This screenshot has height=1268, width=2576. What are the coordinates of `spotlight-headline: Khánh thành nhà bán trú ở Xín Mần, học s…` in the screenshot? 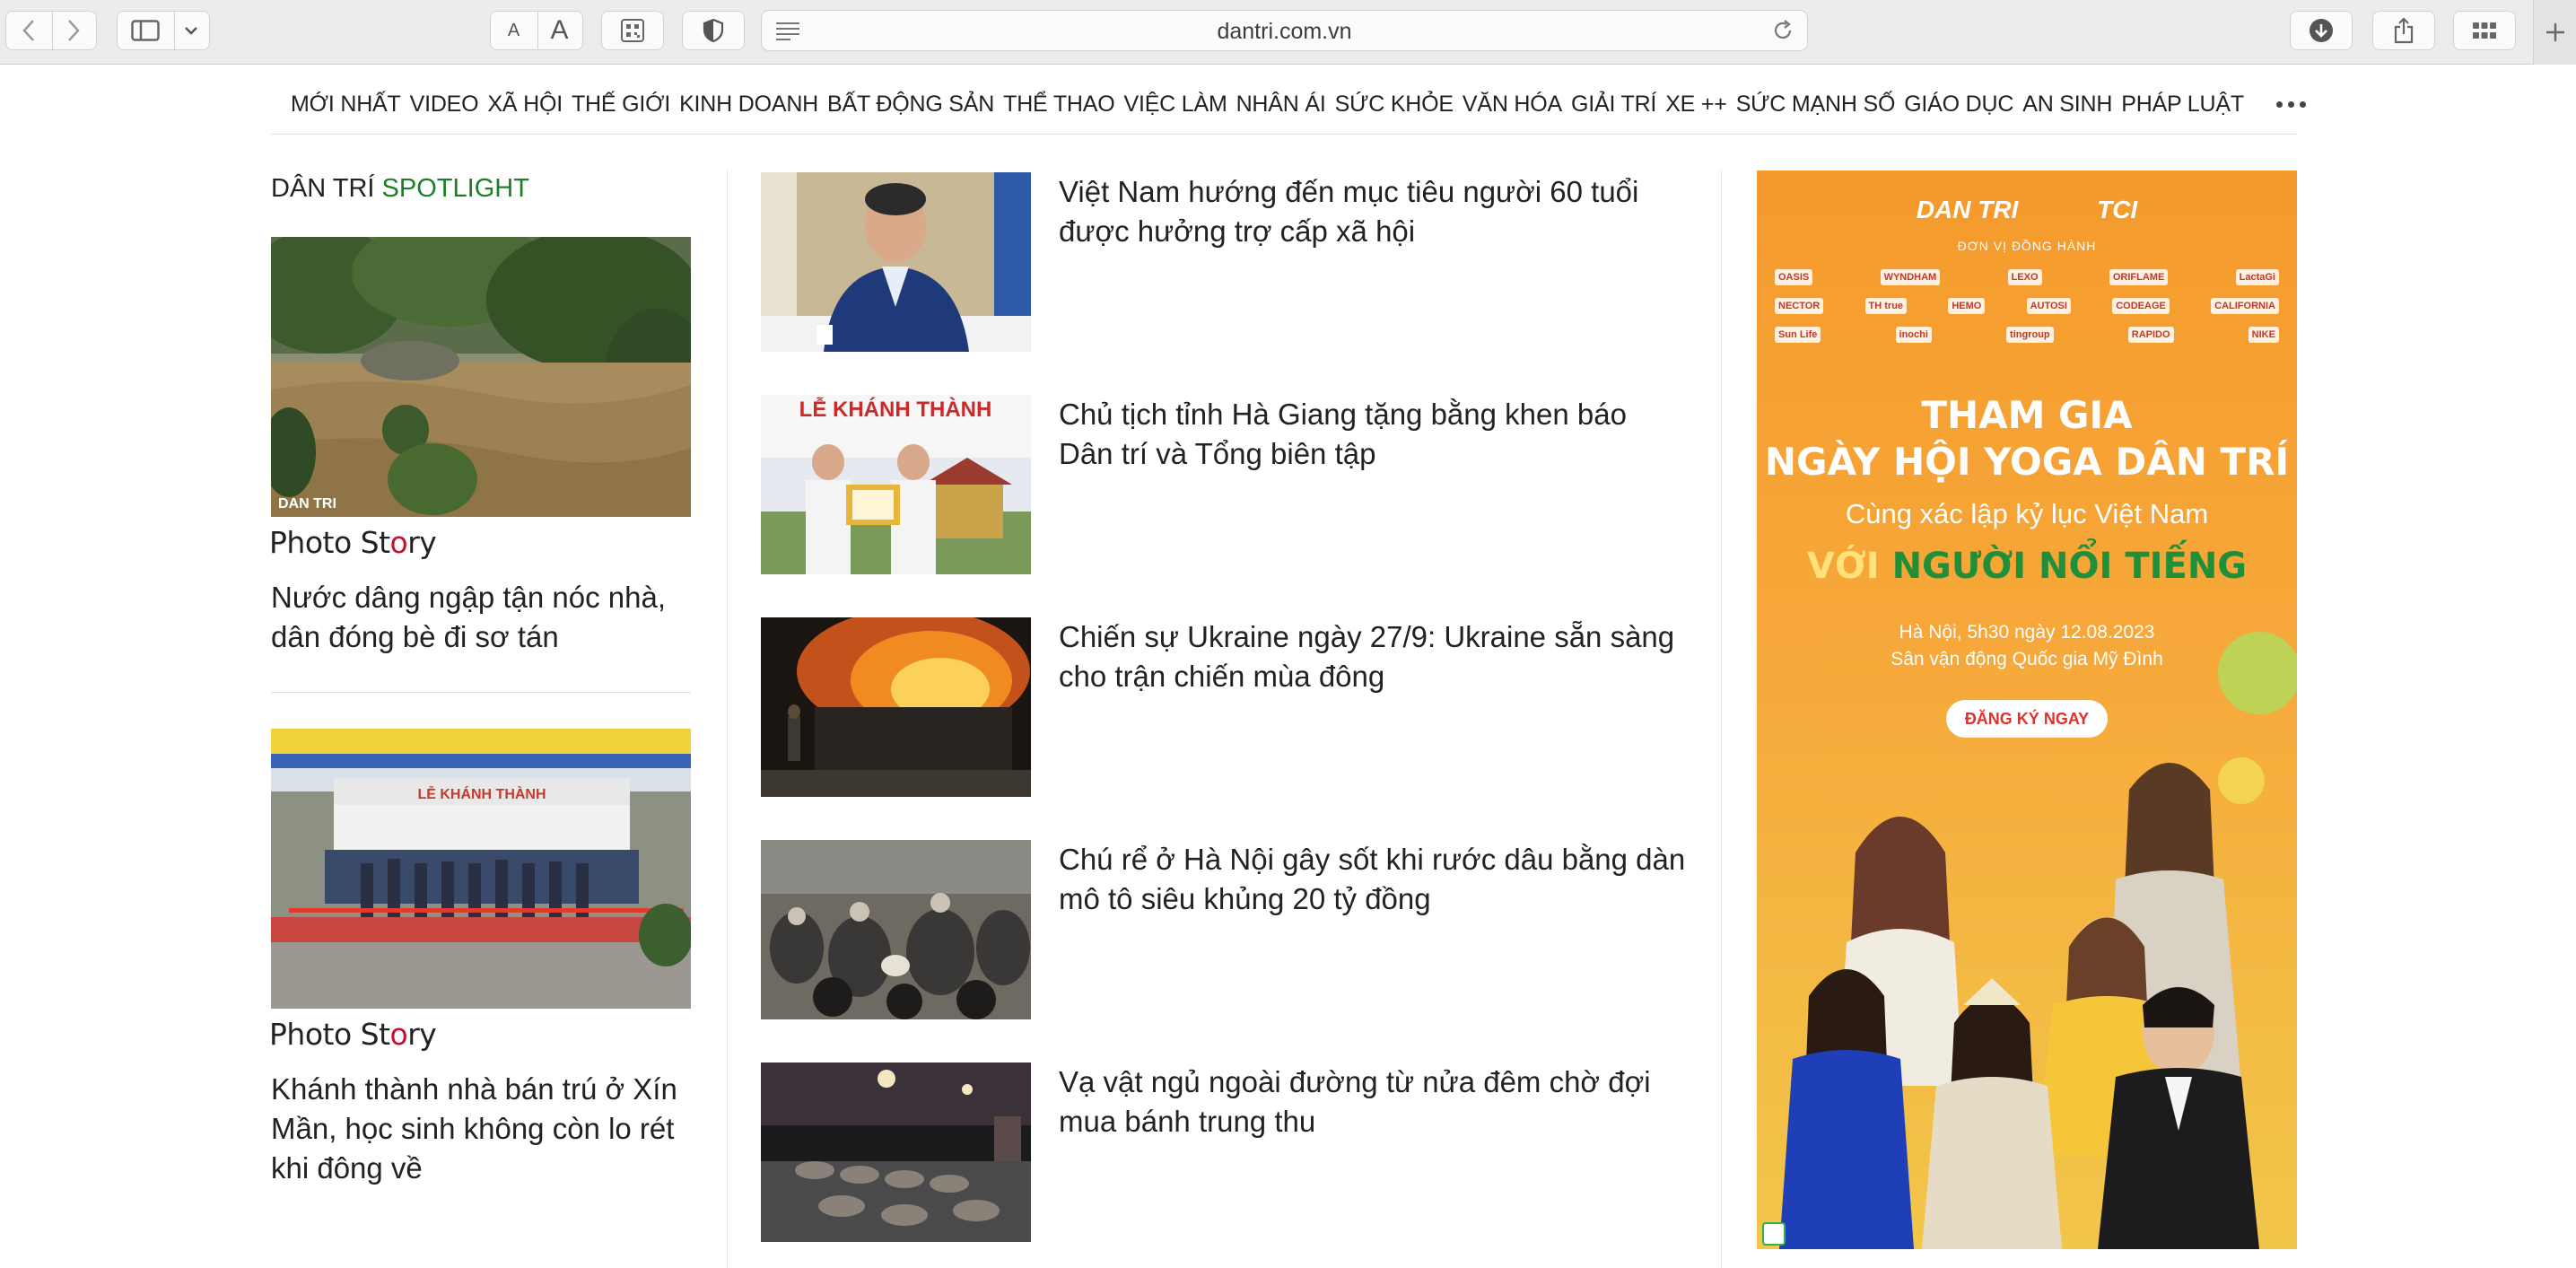 It's located at (482, 1129).